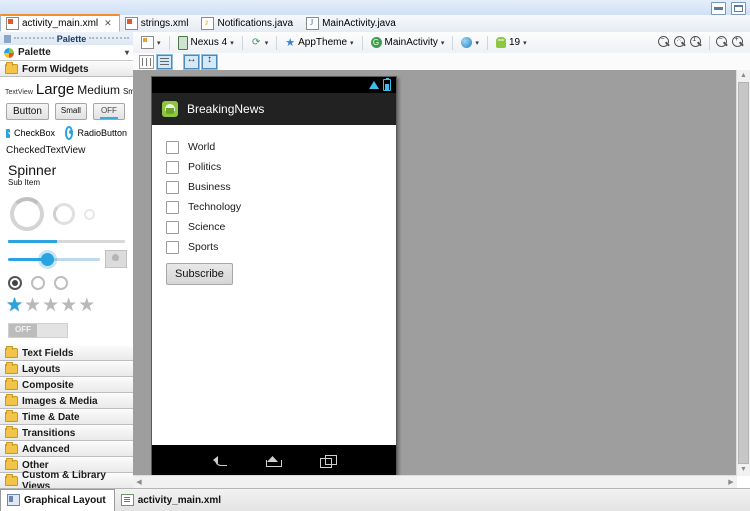 This screenshot has width=750, height=511. Describe the element at coordinates (696, 42) in the screenshot. I see `zoom-actual-size-button: 1` at that location.